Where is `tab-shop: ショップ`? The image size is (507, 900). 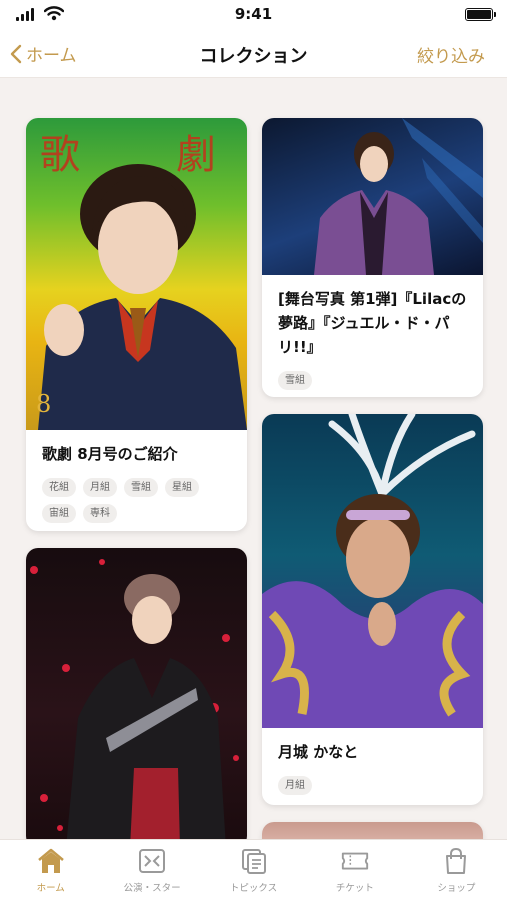
tab-shop: ショップ is located at coordinates (456, 870).